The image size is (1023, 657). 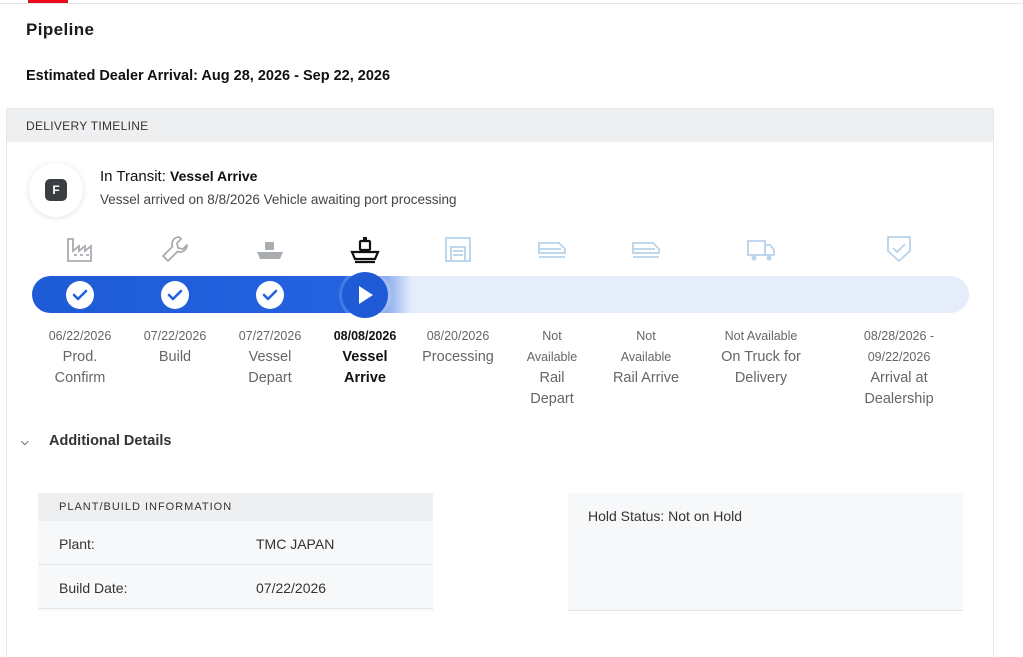 What do you see at coordinates (665, 516) in the screenshot?
I see `hold-status-text: Hold Status: Not on Hold` at bounding box center [665, 516].